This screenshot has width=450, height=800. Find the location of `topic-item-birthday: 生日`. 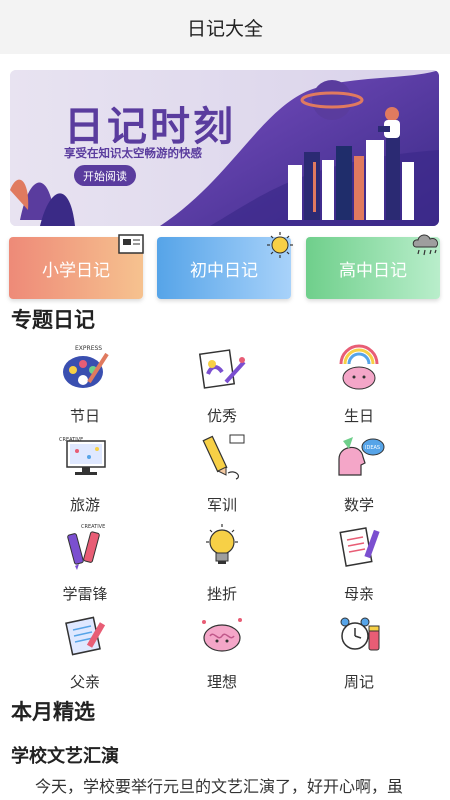

topic-item-birthday: 生日 is located at coordinates (359, 384).